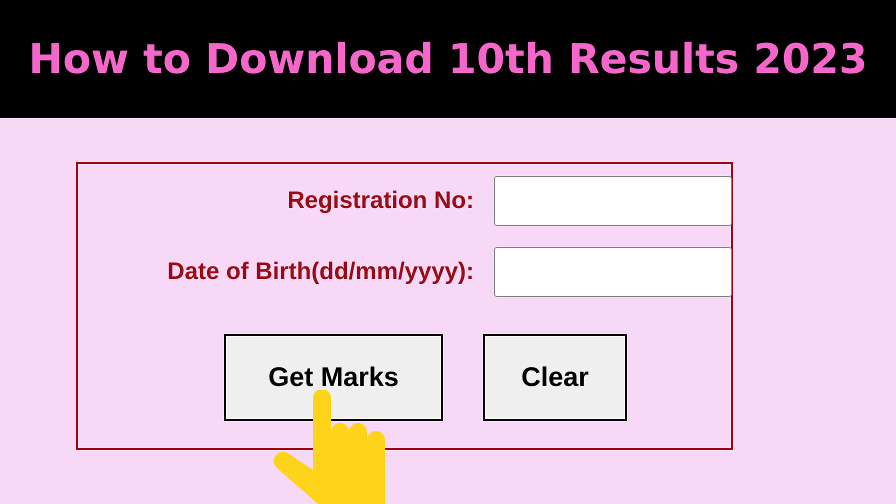 This screenshot has height=504, width=896. I want to click on form-button: Get Marks, so click(333, 377).